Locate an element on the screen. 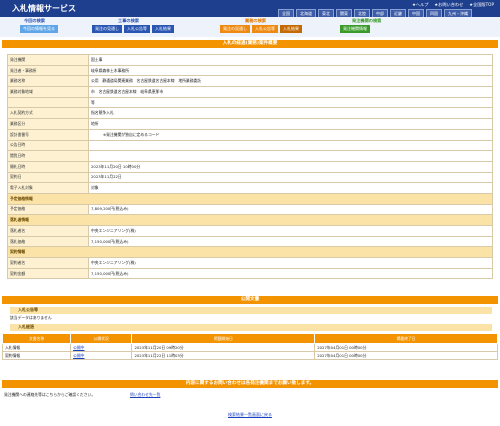 The image size is (500, 426). notices-empty: 該当データはありません is located at coordinates (31, 317).